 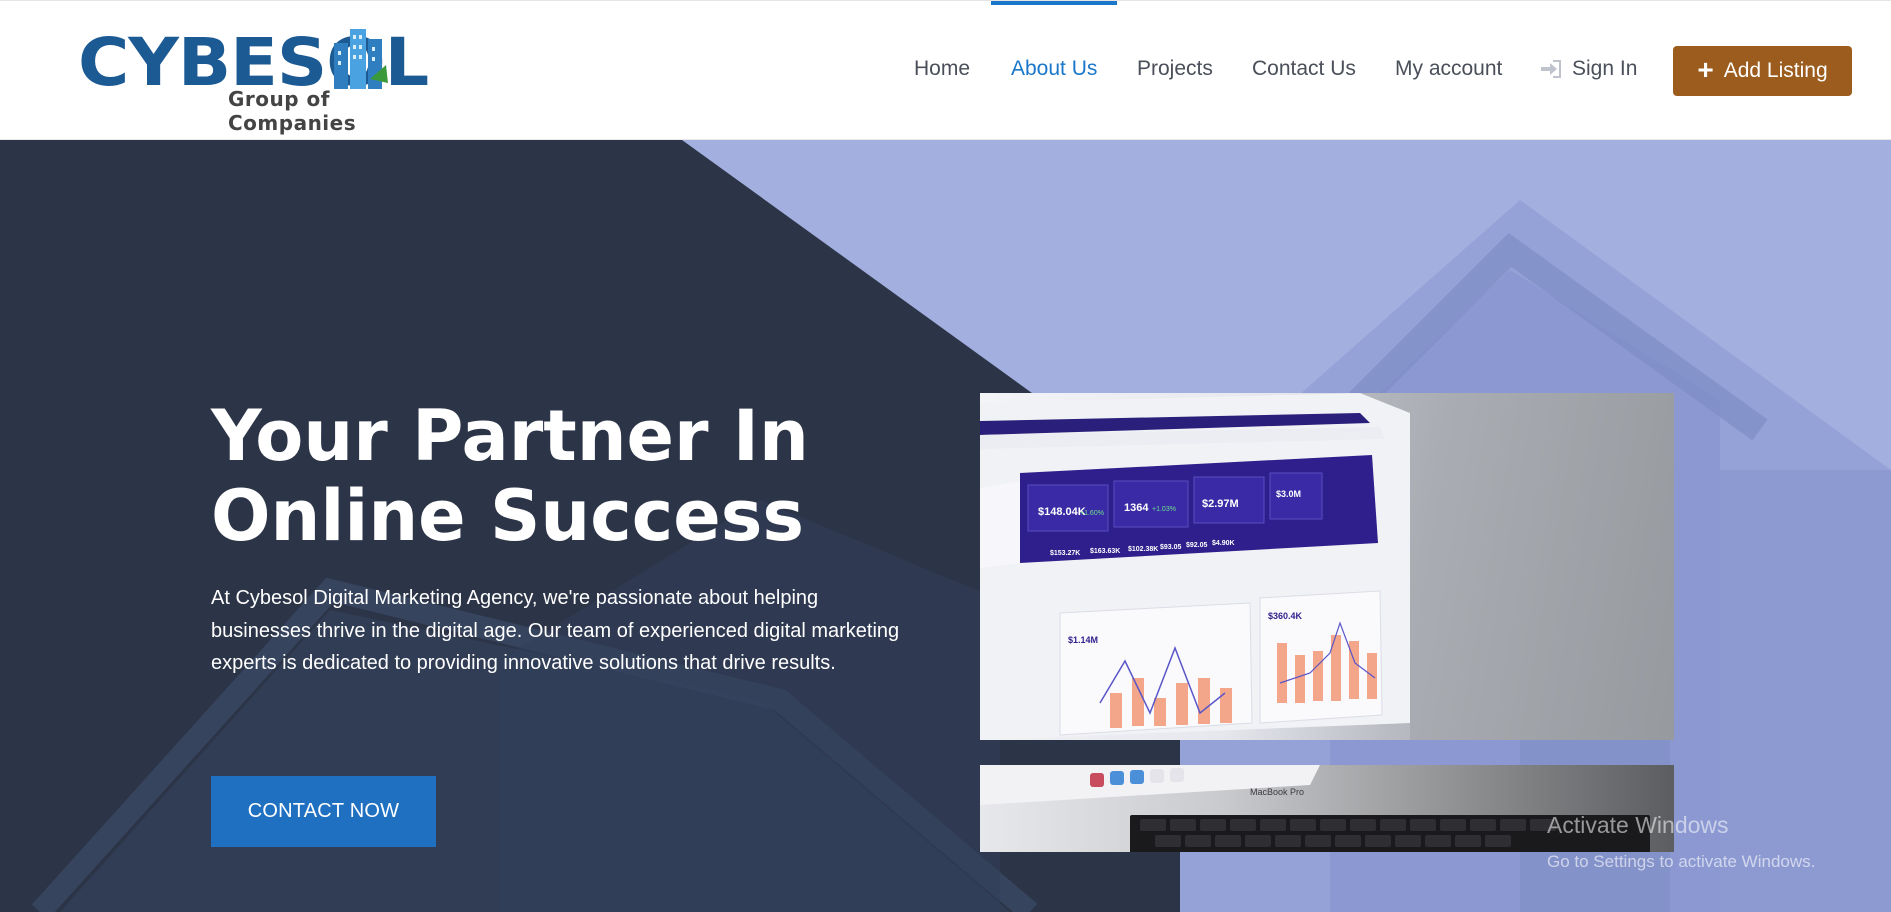 What do you see at coordinates (1171, 547) in the screenshot?
I see `summary-value-4: $93.05` at bounding box center [1171, 547].